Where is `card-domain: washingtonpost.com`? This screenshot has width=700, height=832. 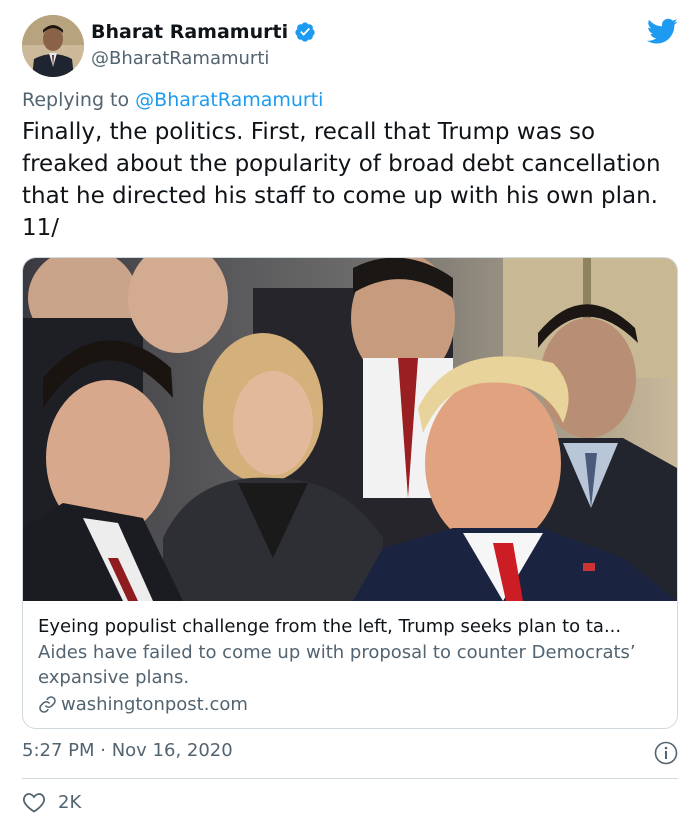
card-domain: washingtonpost.com is located at coordinates (154, 704).